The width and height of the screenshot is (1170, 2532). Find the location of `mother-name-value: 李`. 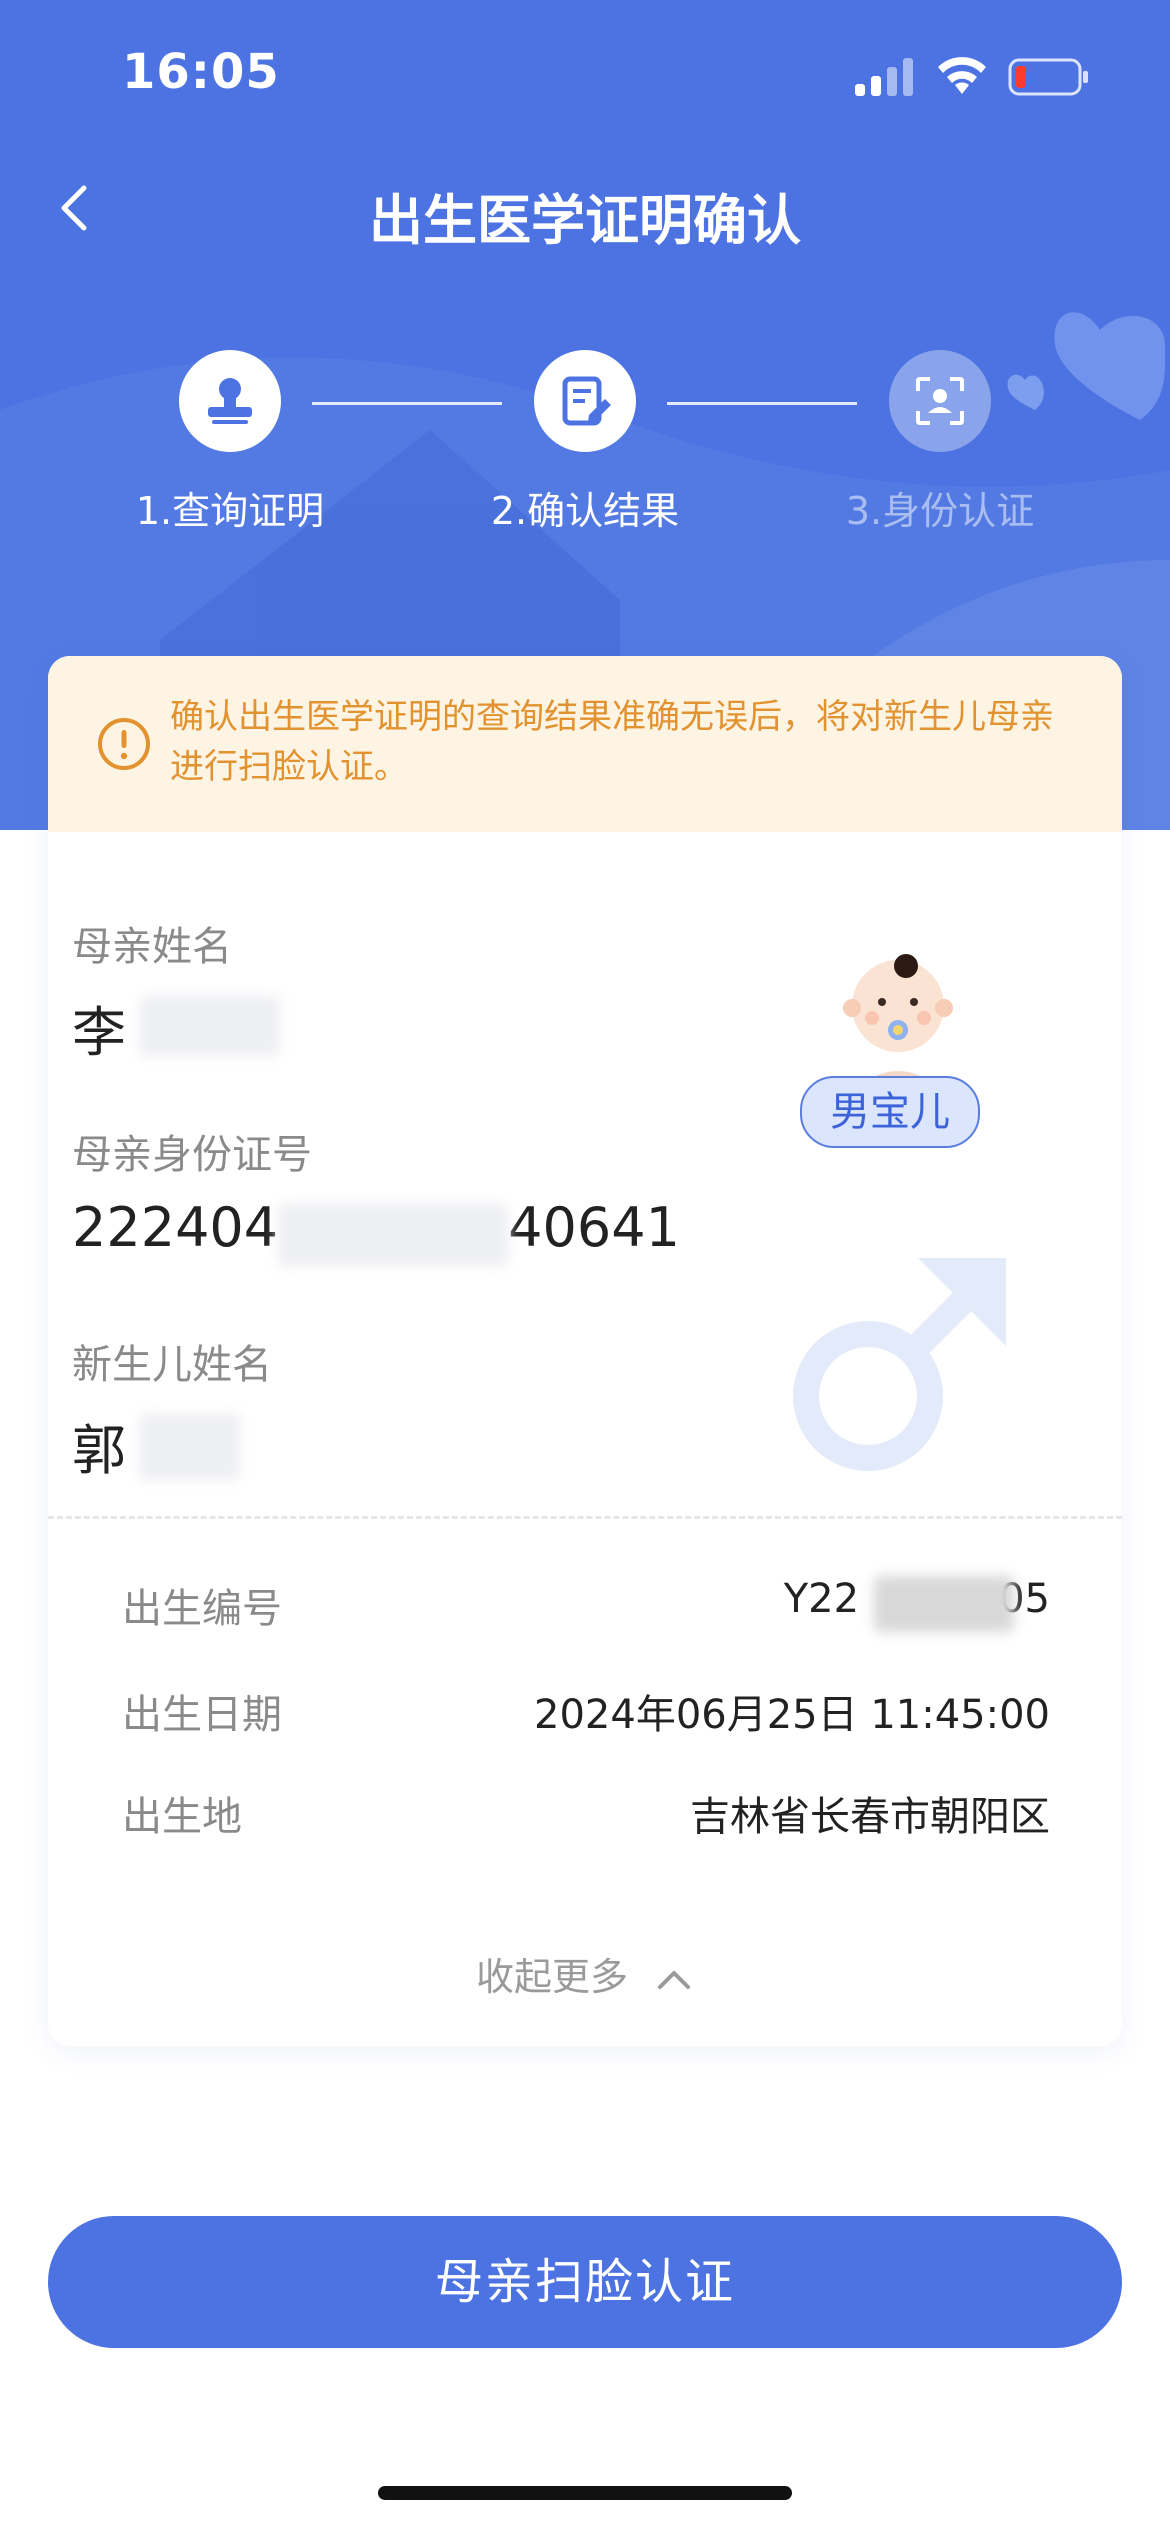

mother-name-value: 李 is located at coordinates (99, 1032).